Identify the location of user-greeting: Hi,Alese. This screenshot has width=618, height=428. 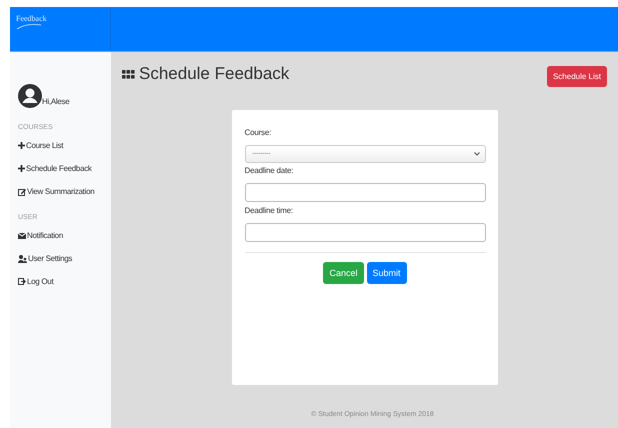
(56, 101).